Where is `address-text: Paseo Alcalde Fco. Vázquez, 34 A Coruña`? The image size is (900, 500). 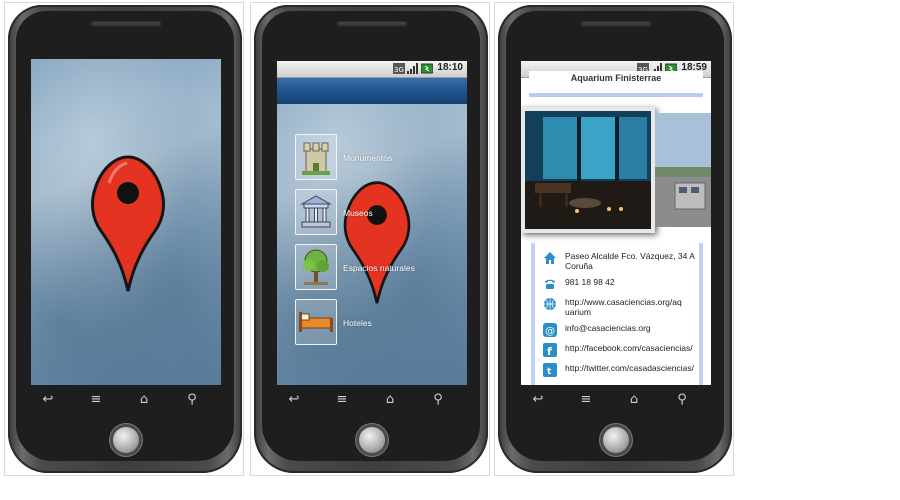
address-text: Paseo Alcalde Fco. Vázquez, 34 A Coruña is located at coordinates (630, 261).